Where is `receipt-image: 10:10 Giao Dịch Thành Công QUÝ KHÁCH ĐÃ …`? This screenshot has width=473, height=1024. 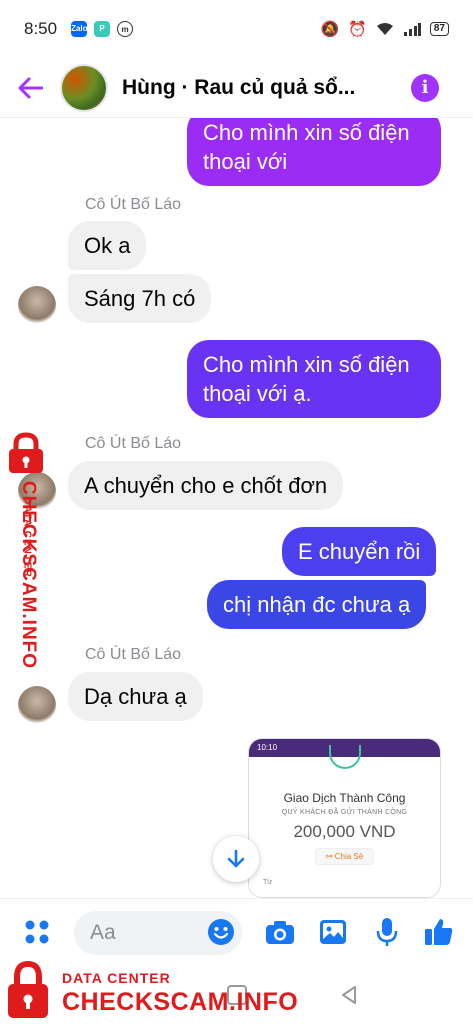 receipt-image: 10:10 Giao Dịch Thành Công QUÝ KHÁCH ĐÃ … is located at coordinates (344, 818).